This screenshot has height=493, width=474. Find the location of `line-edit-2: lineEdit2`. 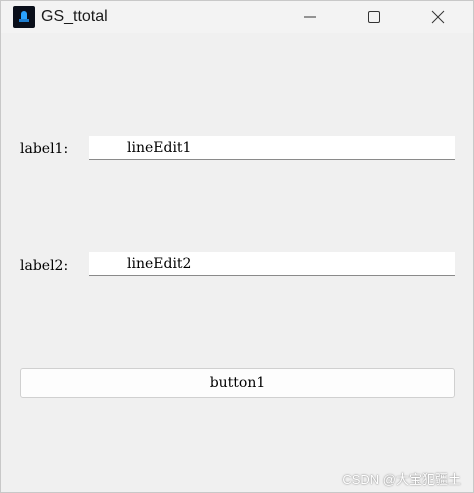

line-edit-2: lineEdit2 is located at coordinates (272, 264).